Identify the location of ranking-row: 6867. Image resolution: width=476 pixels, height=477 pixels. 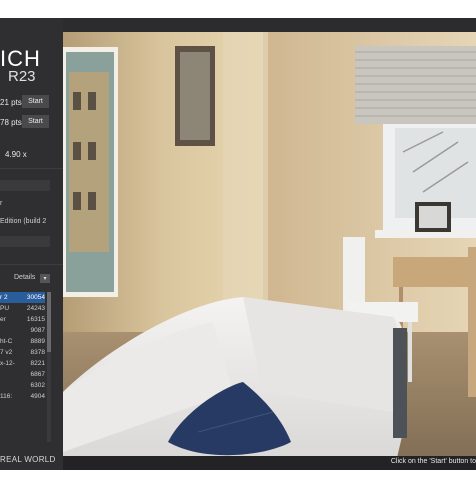
(22, 374).